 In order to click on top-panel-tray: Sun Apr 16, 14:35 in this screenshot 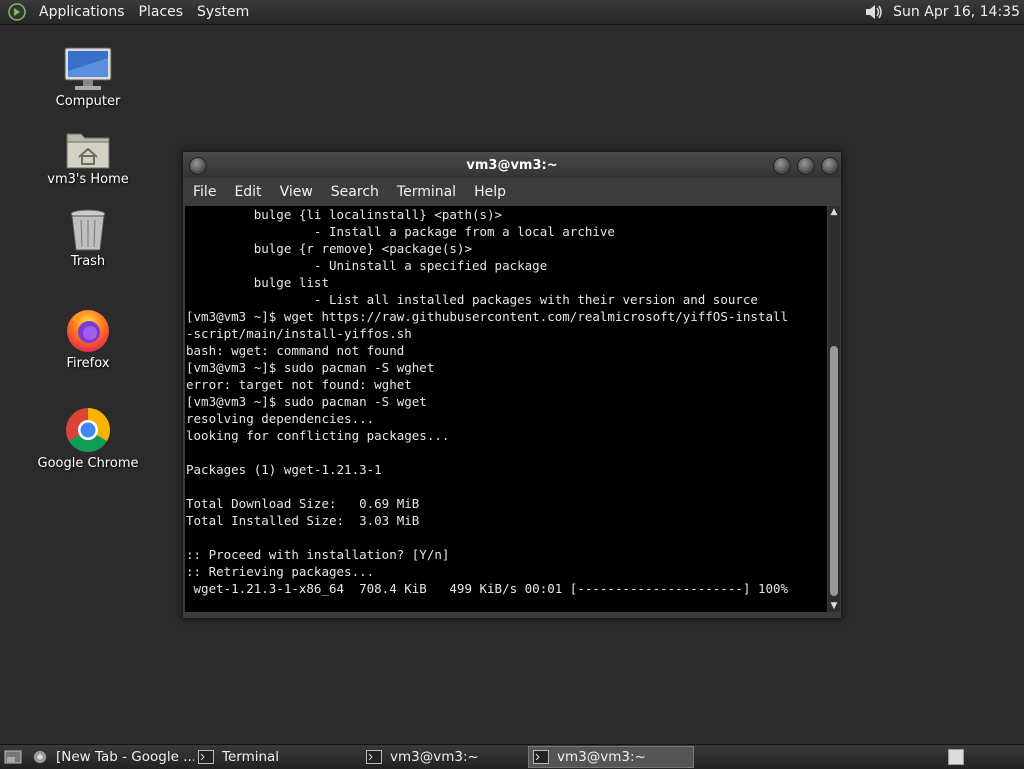, I will do `click(943, 12)`.